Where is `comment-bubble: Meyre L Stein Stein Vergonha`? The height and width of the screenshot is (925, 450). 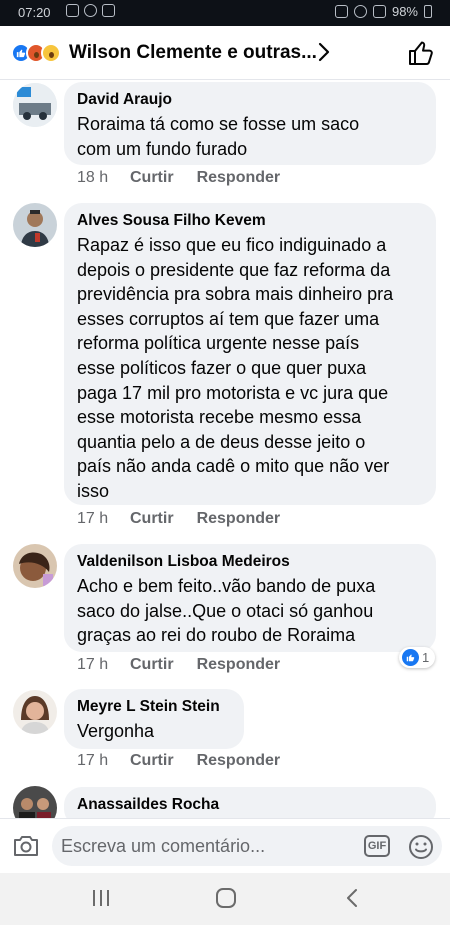 comment-bubble: Meyre L Stein Stein Vergonha is located at coordinates (154, 719).